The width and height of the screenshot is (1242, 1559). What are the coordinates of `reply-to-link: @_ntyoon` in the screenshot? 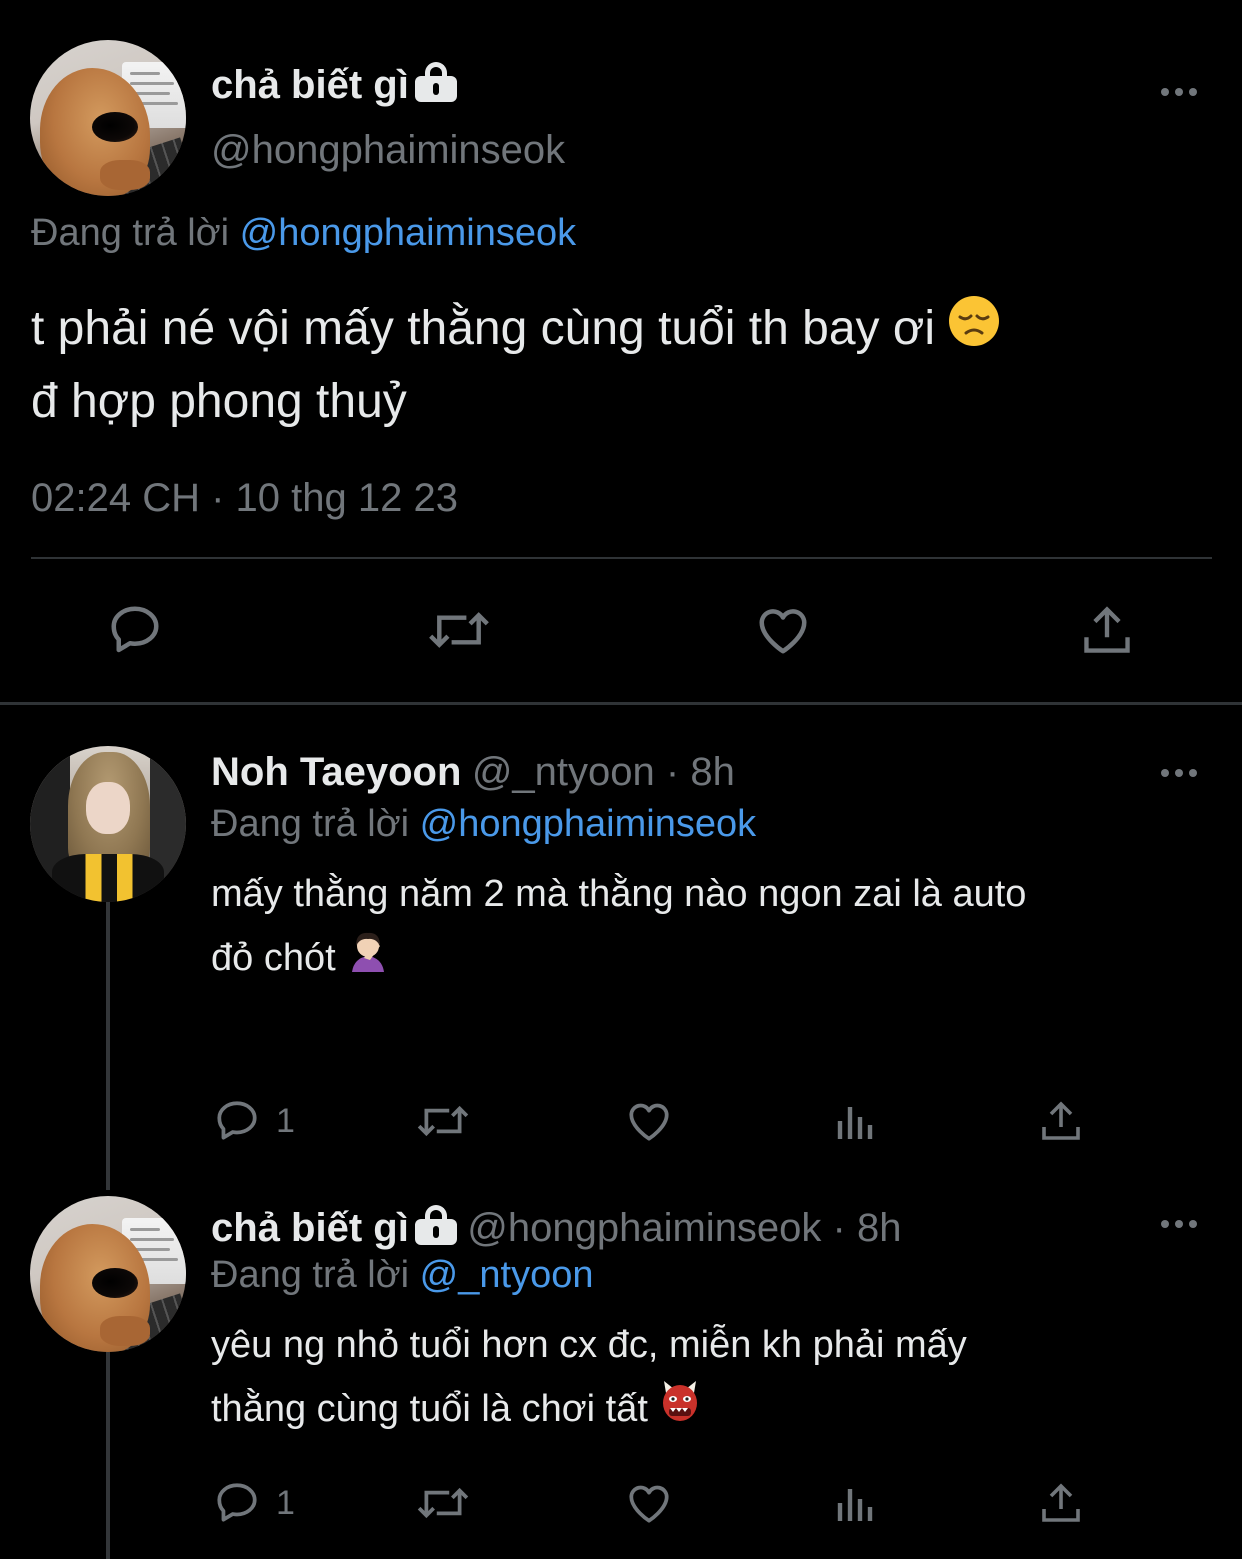 It's located at (507, 1275).